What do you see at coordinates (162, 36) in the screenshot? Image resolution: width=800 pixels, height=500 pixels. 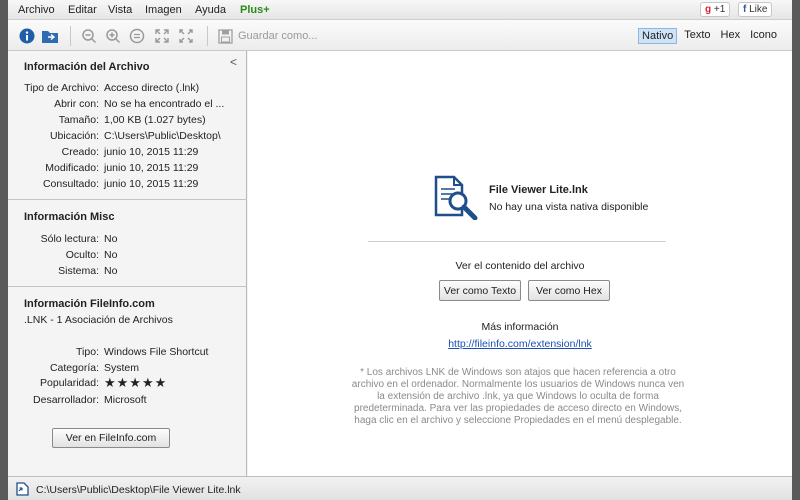 I see `fit-window-icon` at bounding box center [162, 36].